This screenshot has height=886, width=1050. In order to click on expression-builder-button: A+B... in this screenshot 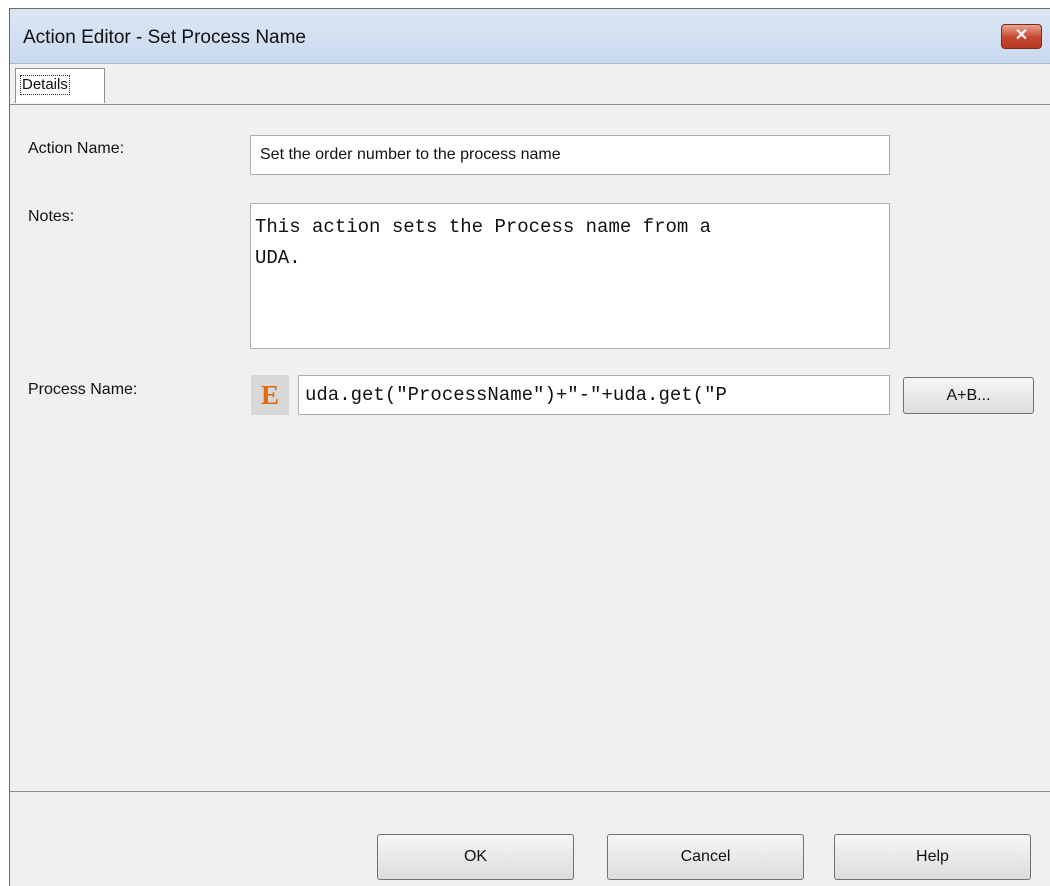, I will do `click(968, 395)`.